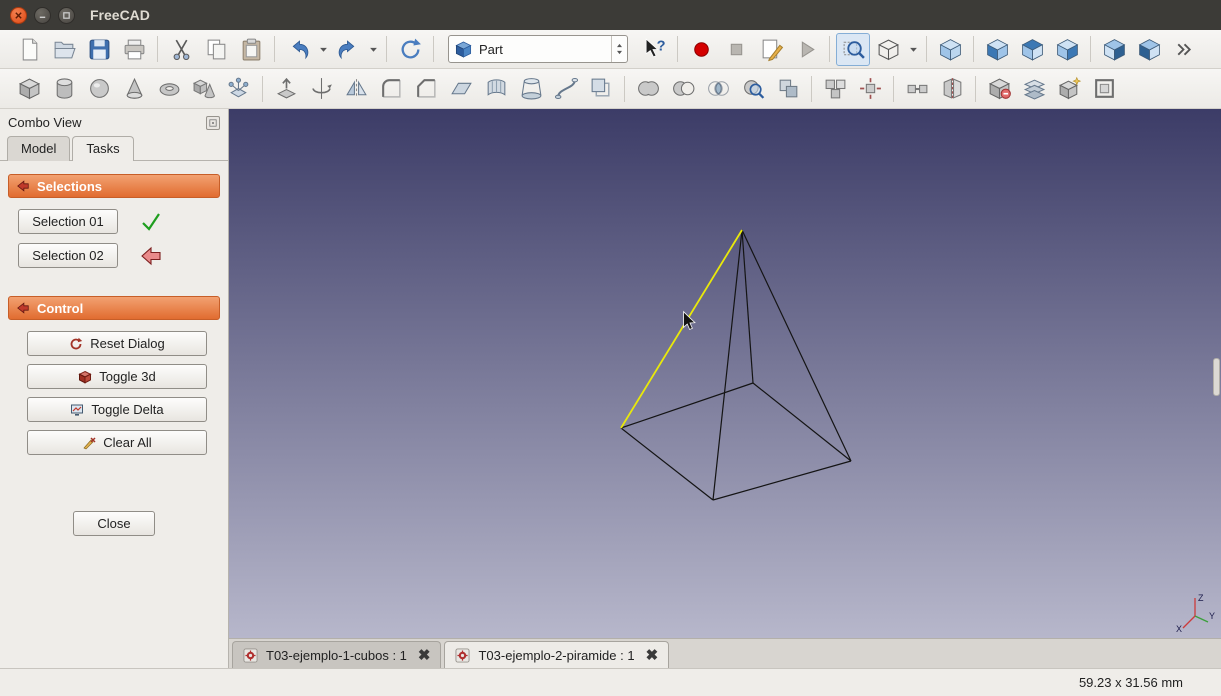 This screenshot has width=1221, height=696. What do you see at coordinates (870, 88) in the screenshot?
I see `explode-compound-button` at bounding box center [870, 88].